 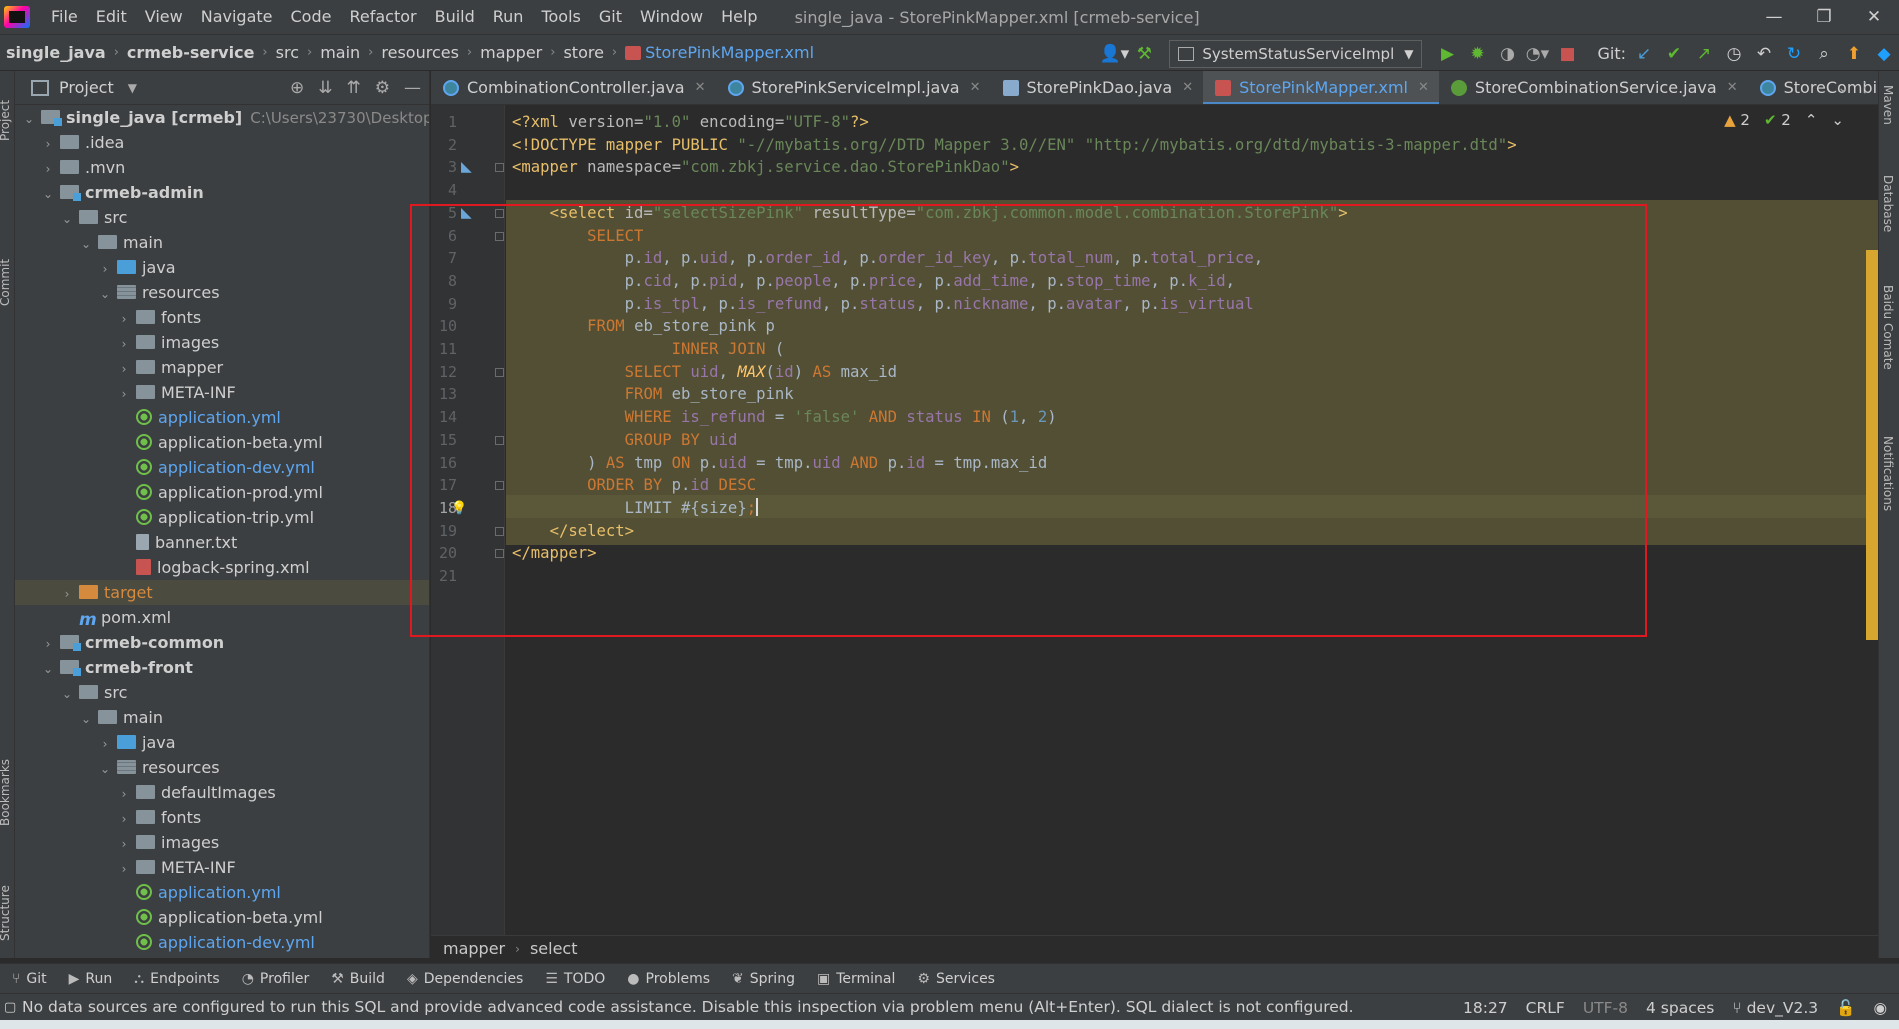 I want to click on baidu-comate-tool-button: Baidu Comate, so click(x=1888, y=327).